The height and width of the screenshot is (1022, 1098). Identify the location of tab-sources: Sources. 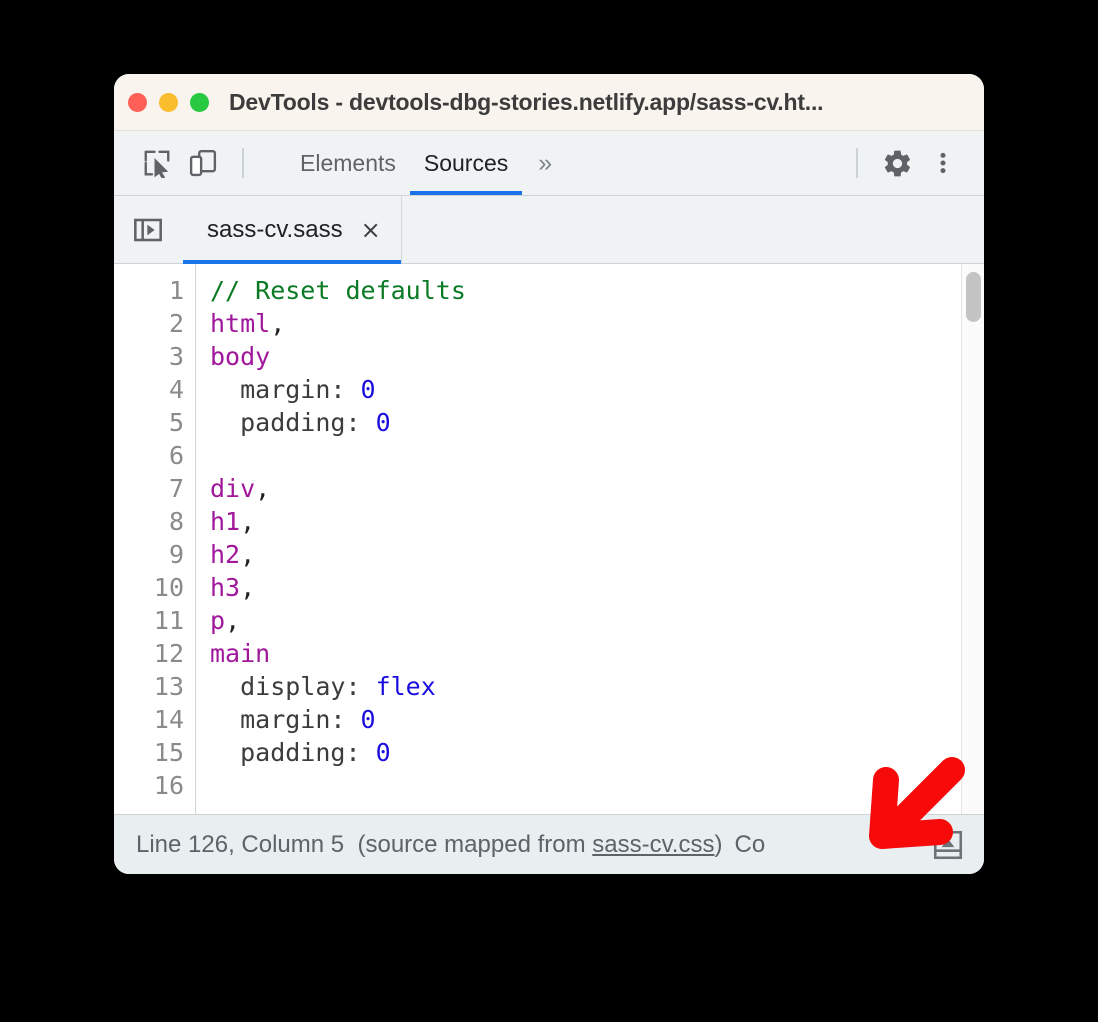
(466, 163).